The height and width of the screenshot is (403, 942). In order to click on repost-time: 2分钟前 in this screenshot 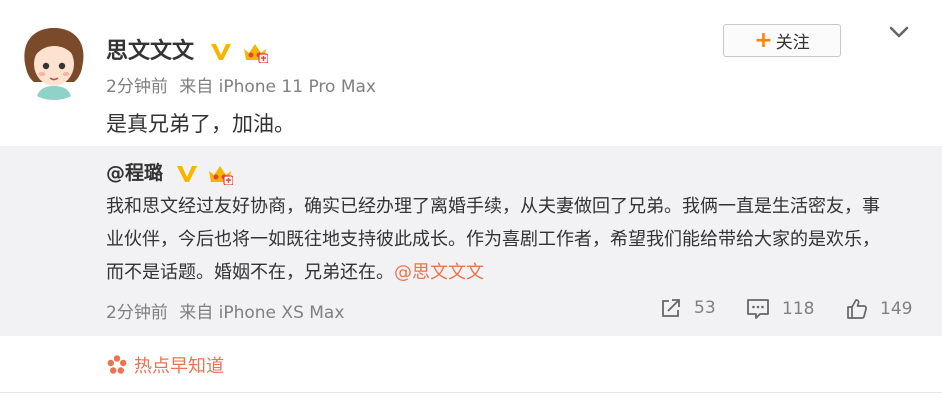, I will do `click(137, 313)`.